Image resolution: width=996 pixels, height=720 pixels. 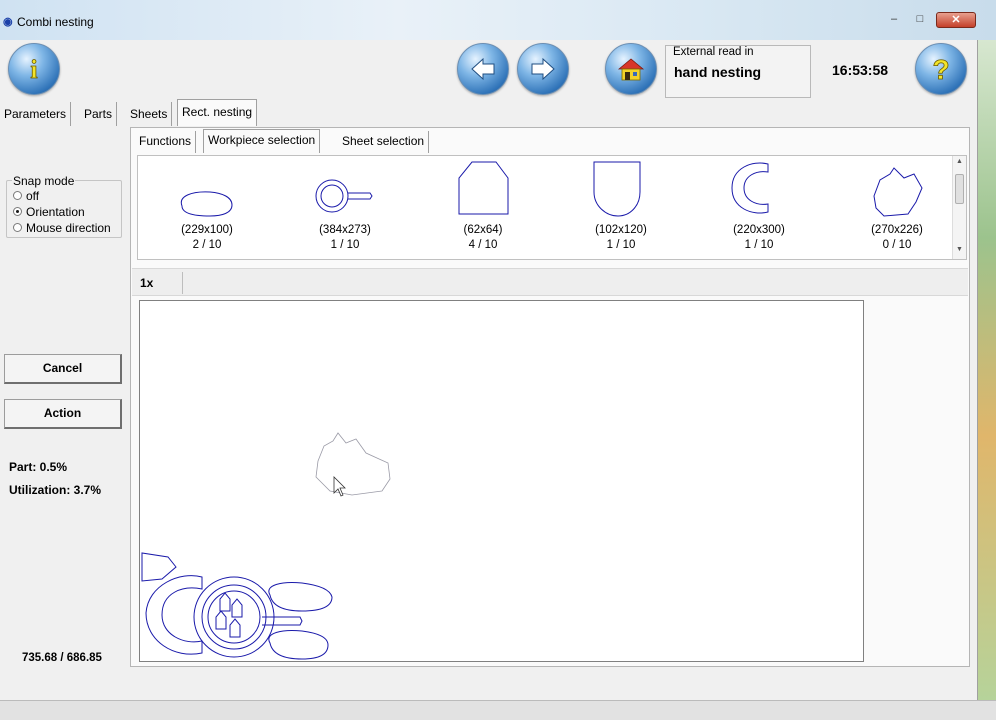 I want to click on workpiece-item: (220x300) 1 / 10, so click(x=759, y=206).